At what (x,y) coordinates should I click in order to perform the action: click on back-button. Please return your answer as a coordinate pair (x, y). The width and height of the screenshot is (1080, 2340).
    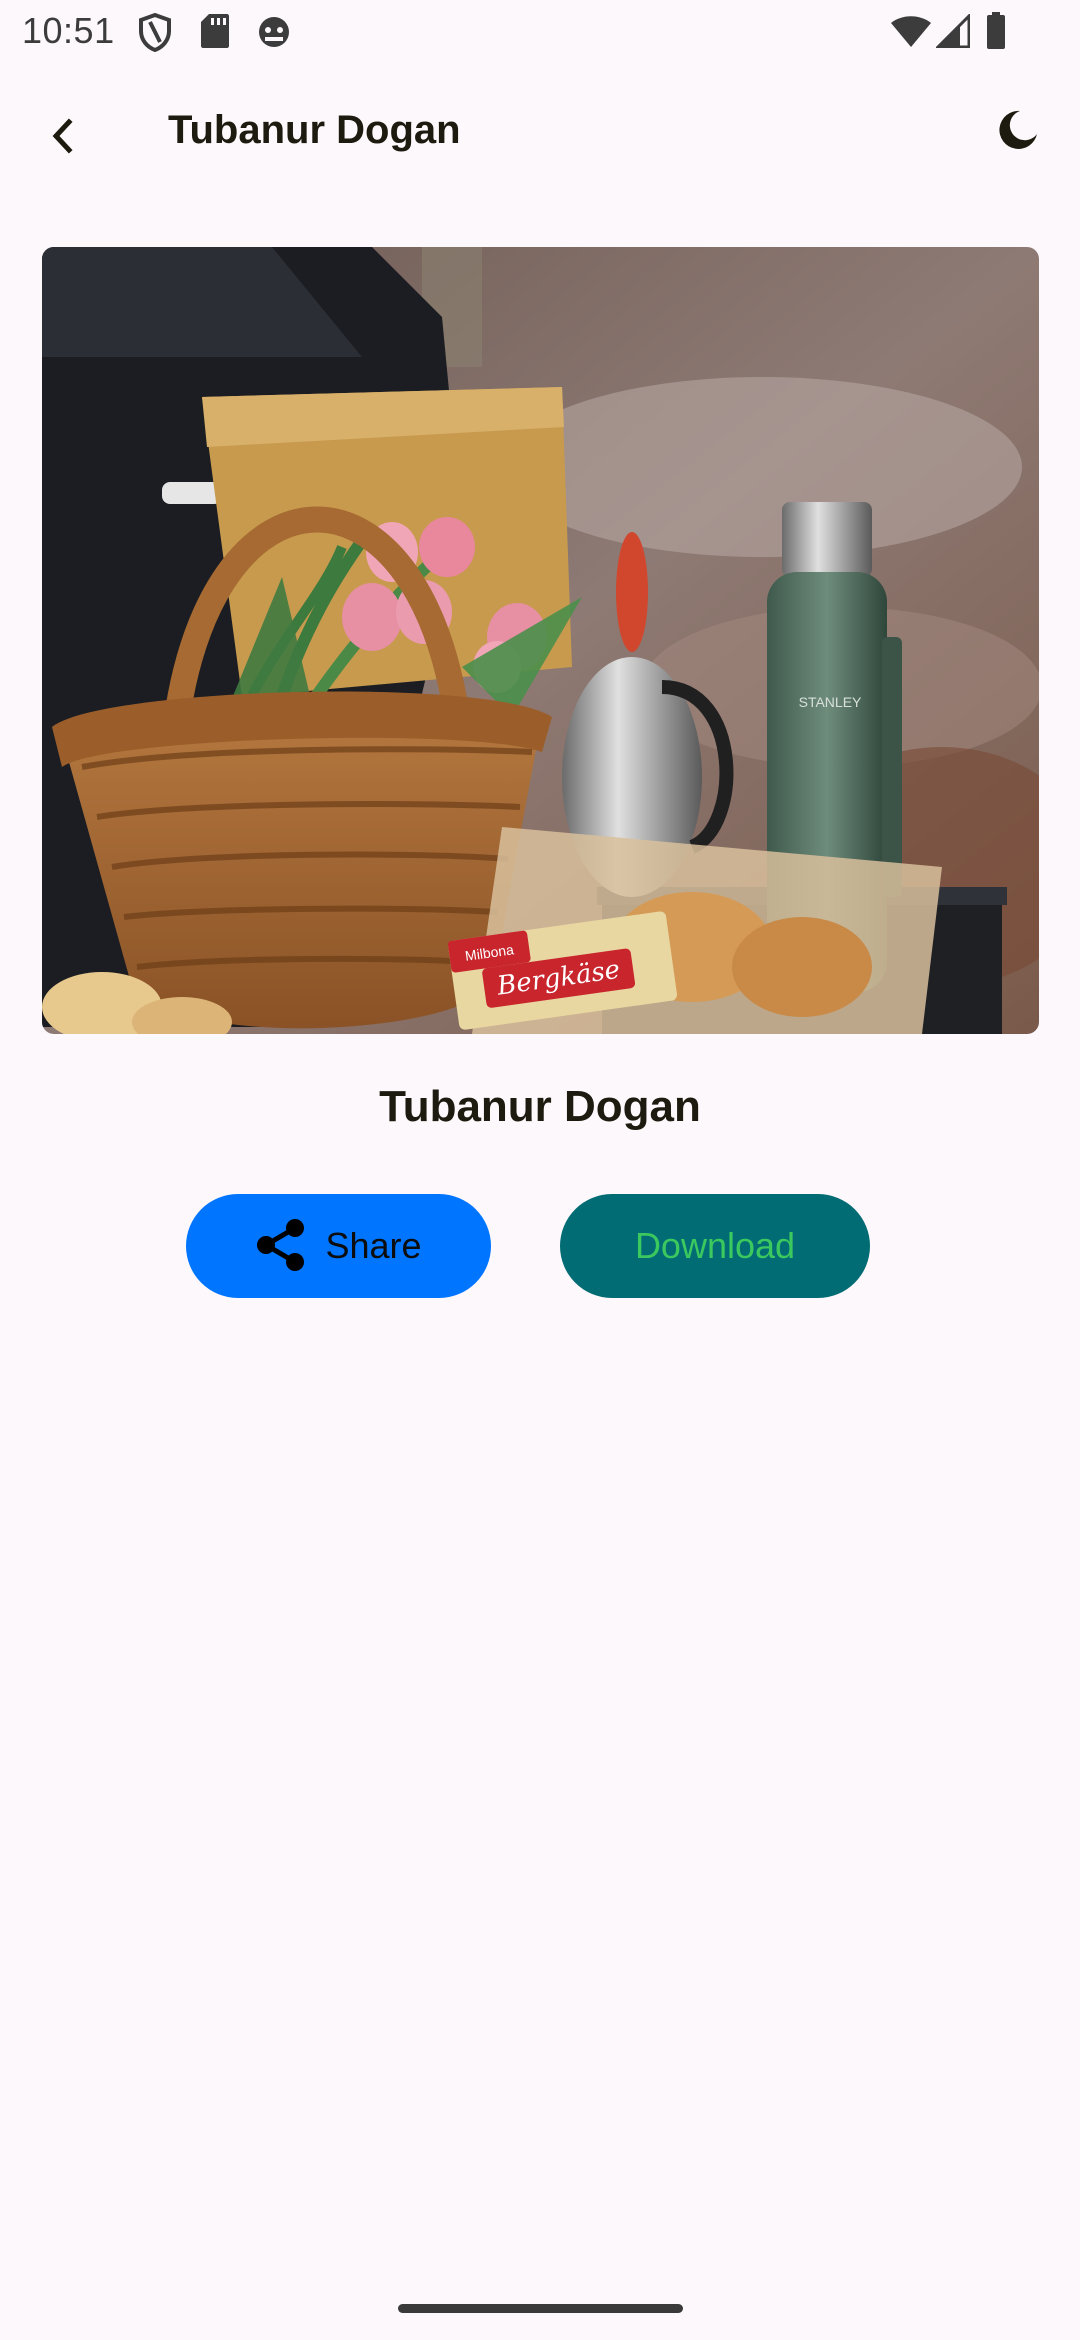
    Looking at the image, I should click on (62, 138).